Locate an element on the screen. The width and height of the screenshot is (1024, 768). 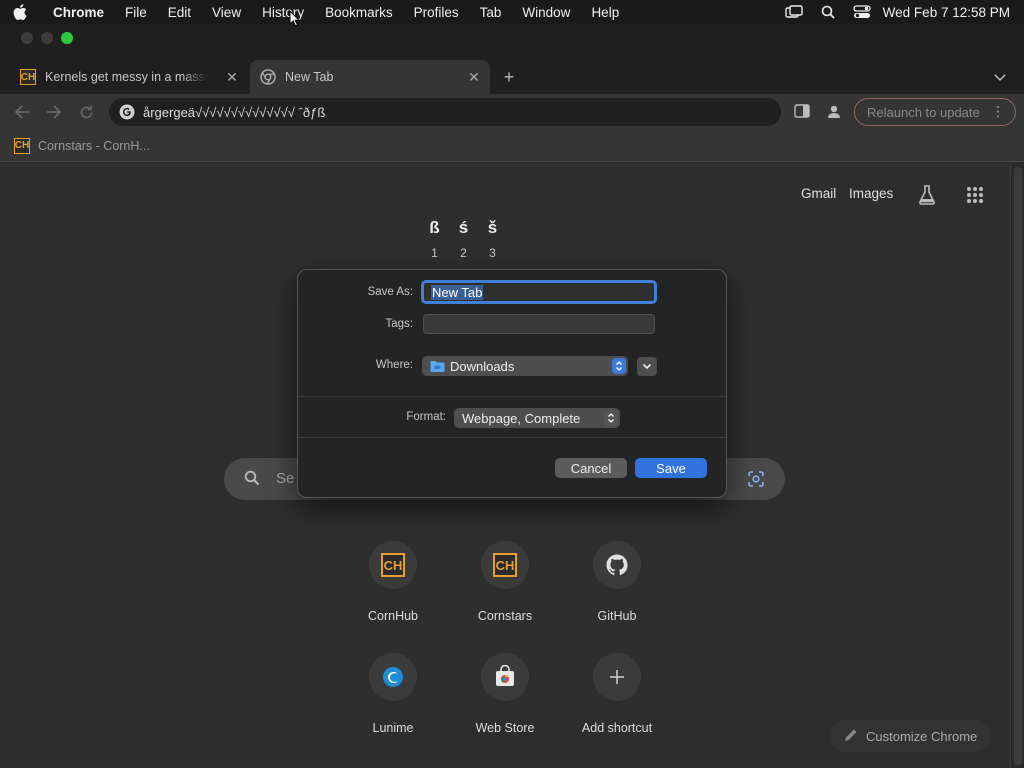
gmail-link: Gmail is located at coordinates (818, 193).